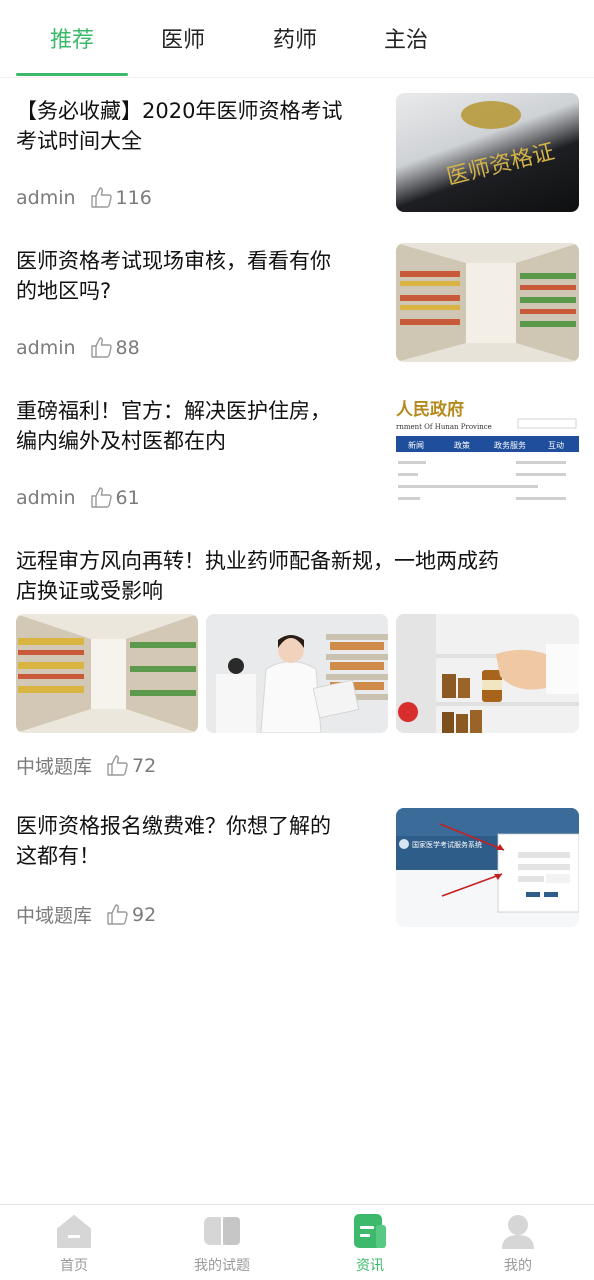  I want to click on article-title: 【务必收藏】2020年医师资格考试 考试时间大全, so click(179, 126).